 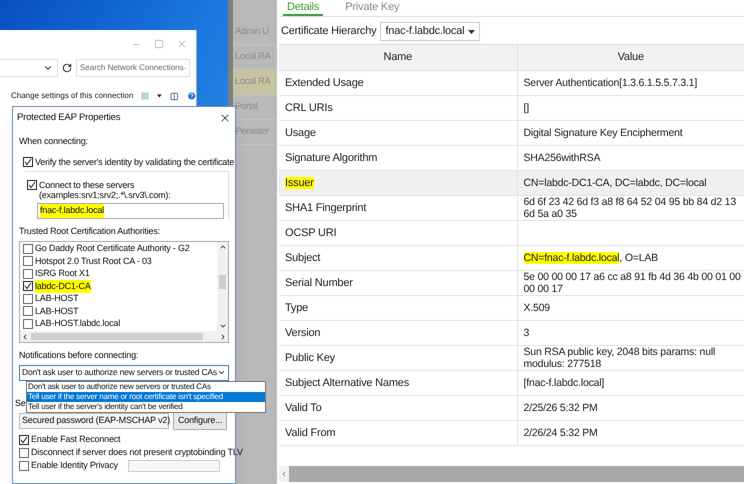 I want to click on value-cell: [fnac-f.labdc.local], so click(x=630, y=383).